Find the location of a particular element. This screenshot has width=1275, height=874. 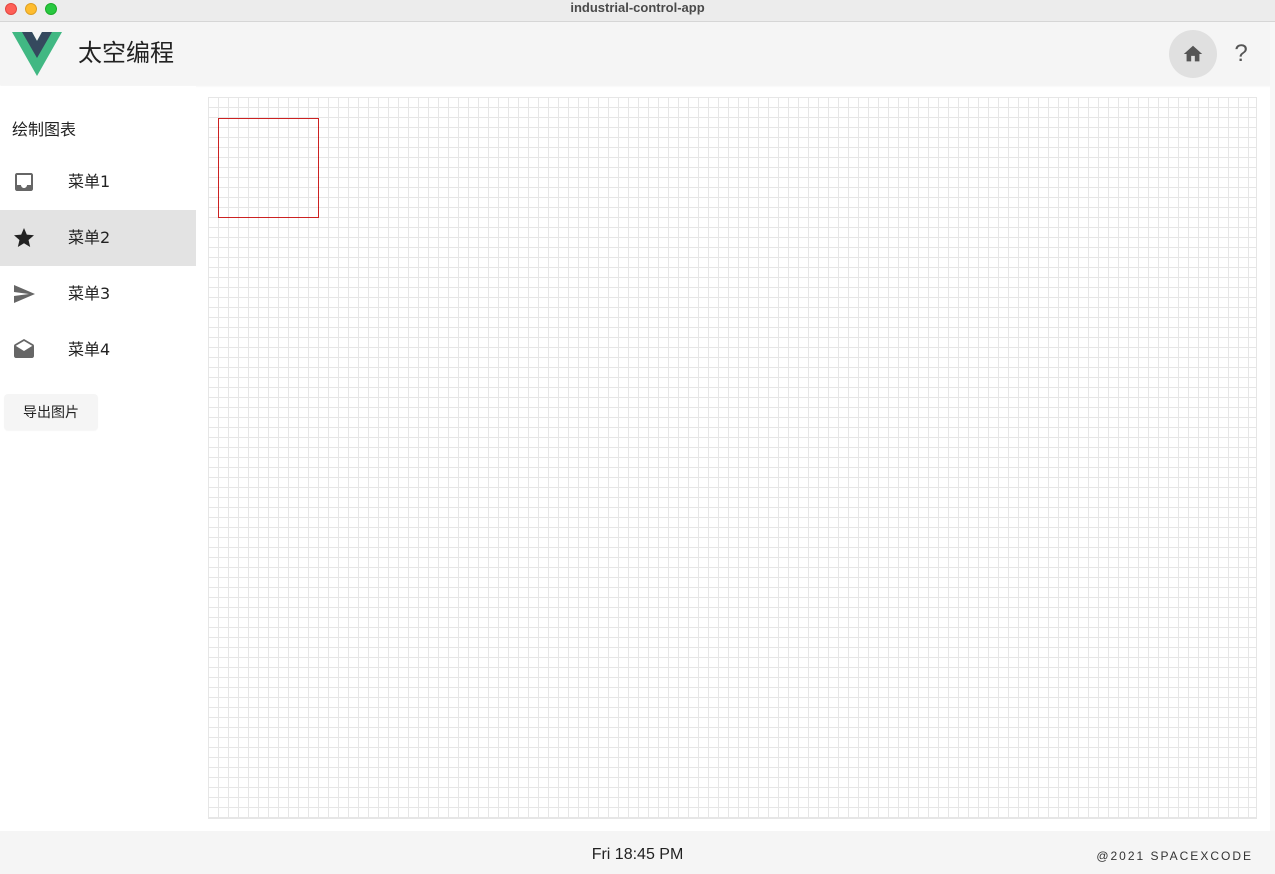

sidebar-item-menu2: 菜单2 is located at coordinates (98, 238).